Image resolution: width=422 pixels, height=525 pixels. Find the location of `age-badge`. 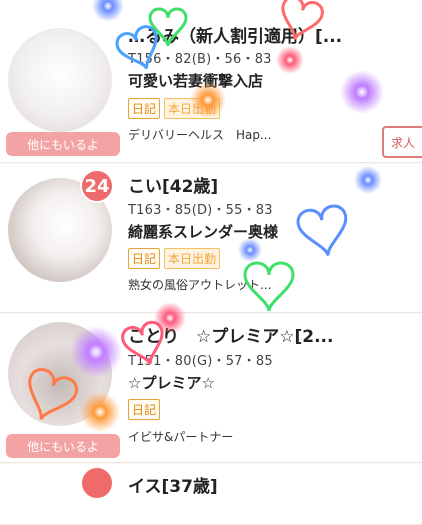

age-badge is located at coordinates (97, 483).